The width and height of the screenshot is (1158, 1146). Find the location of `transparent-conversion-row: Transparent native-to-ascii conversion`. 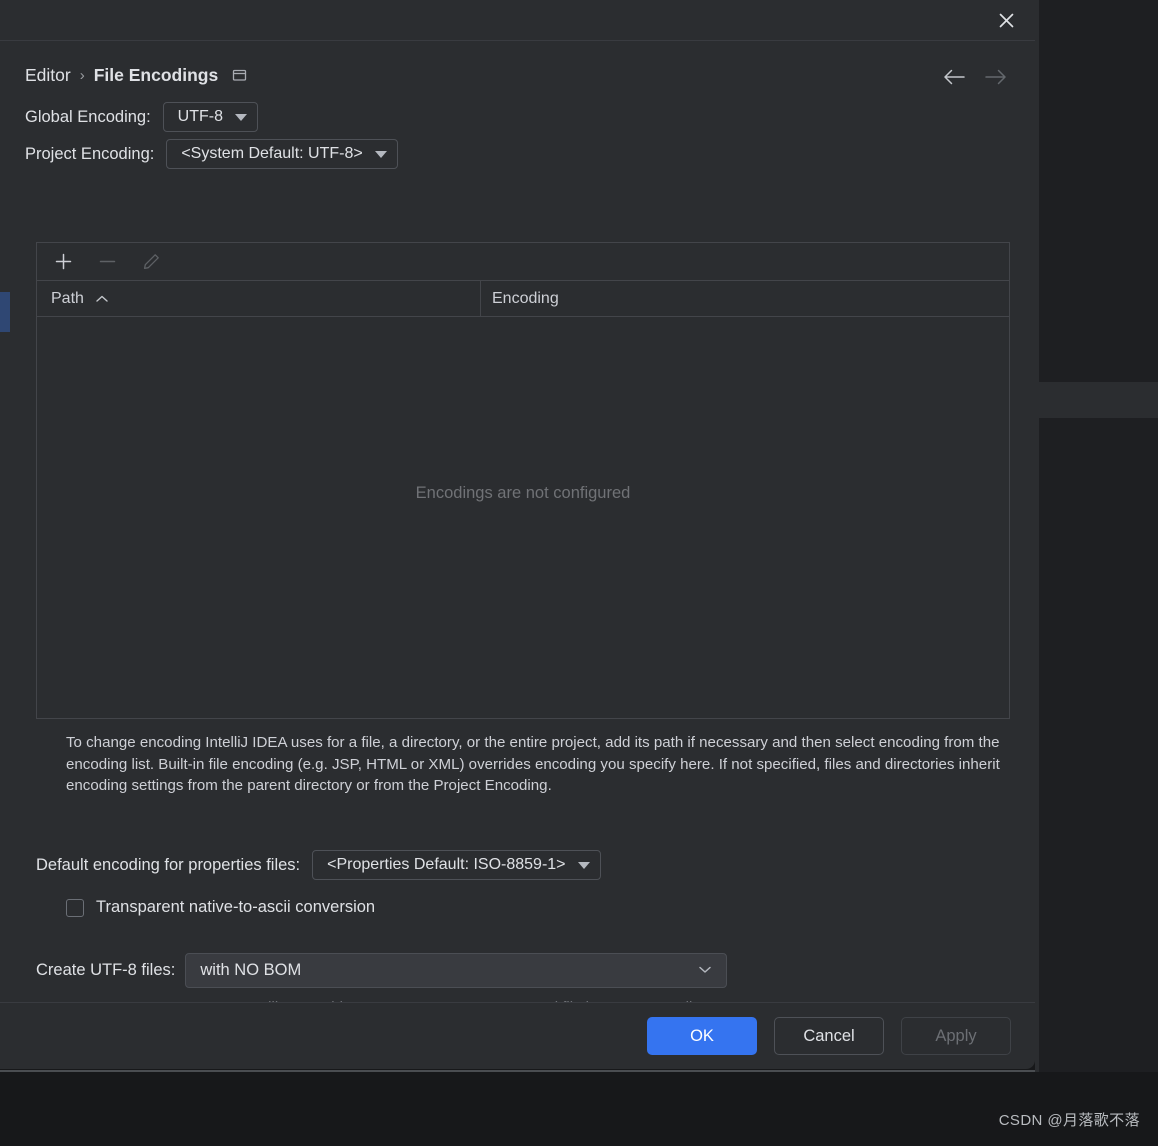

transparent-conversion-row: Transparent native-to-ascii conversion is located at coordinates (220, 907).